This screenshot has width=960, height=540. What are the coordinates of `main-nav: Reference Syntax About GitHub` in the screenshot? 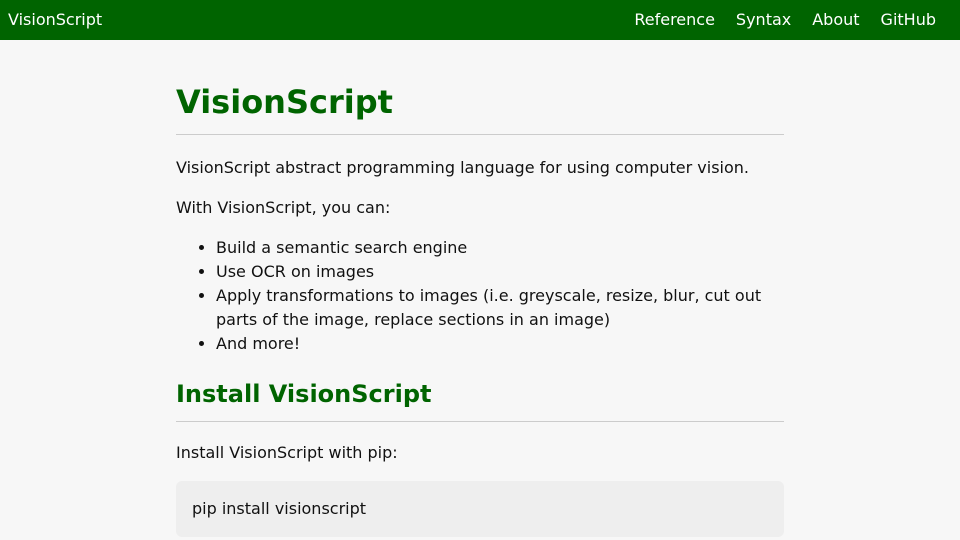 It's located at (785, 20).